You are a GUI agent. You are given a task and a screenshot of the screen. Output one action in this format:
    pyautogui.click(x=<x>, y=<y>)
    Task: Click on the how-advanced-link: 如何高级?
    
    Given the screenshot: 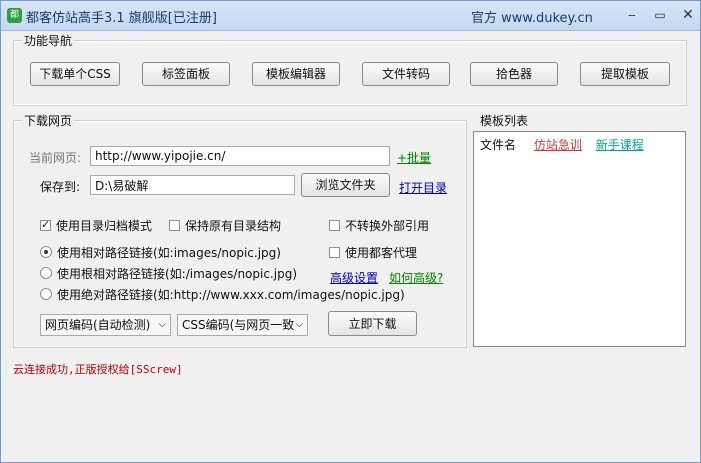 What is the action you would take?
    pyautogui.click(x=416, y=277)
    